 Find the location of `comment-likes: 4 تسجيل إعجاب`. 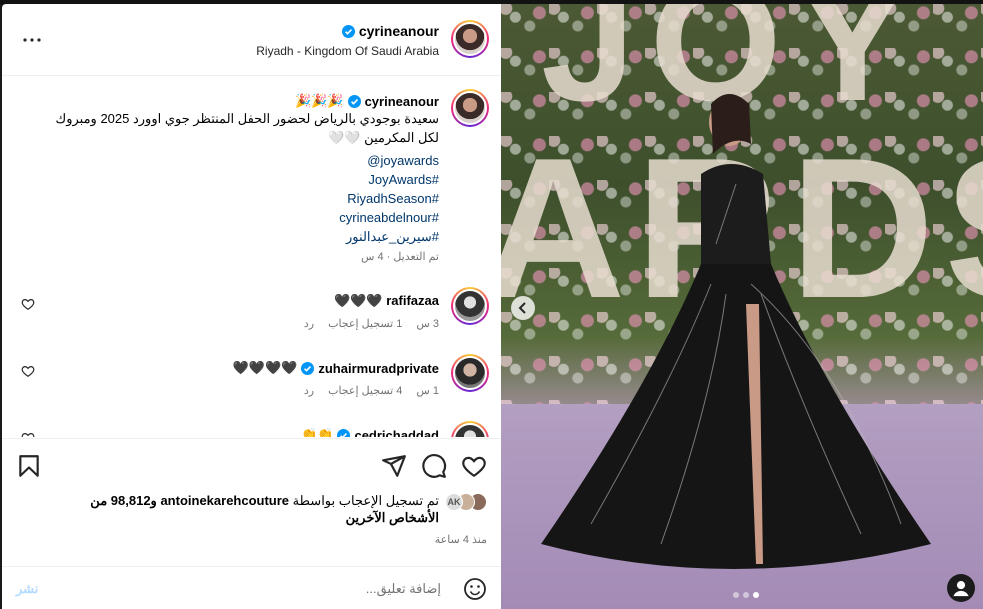

comment-likes: 4 تسجيل إعجاب is located at coordinates (365, 390).